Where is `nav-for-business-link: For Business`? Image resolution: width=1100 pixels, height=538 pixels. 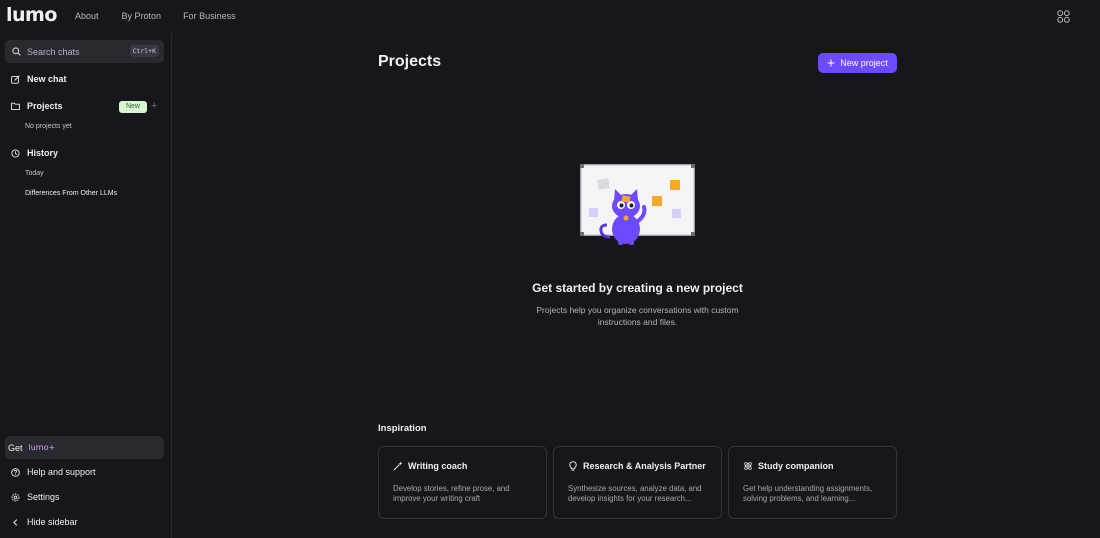 nav-for-business-link: For Business is located at coordinates (209, 16).